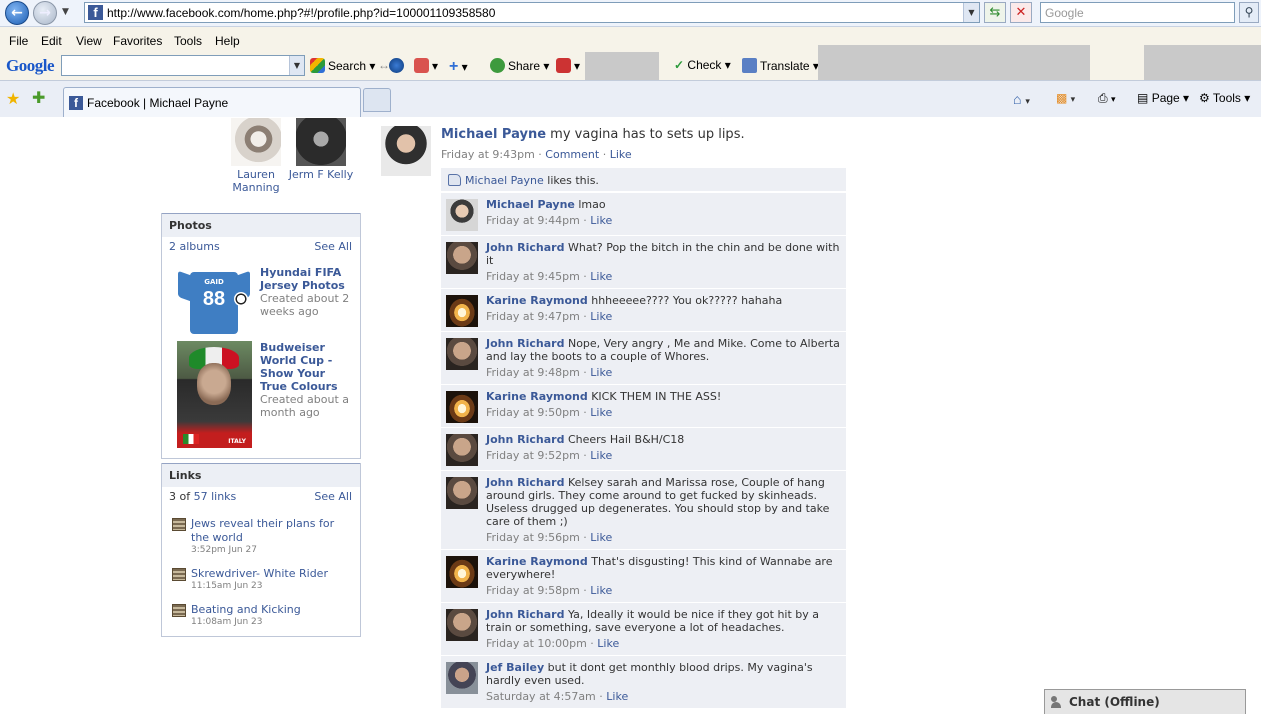  What do you see at coordinates (488, 154) in the screenshot?
I see `story-time: Friday at 9:43pm` at bounding box center [488, 154].